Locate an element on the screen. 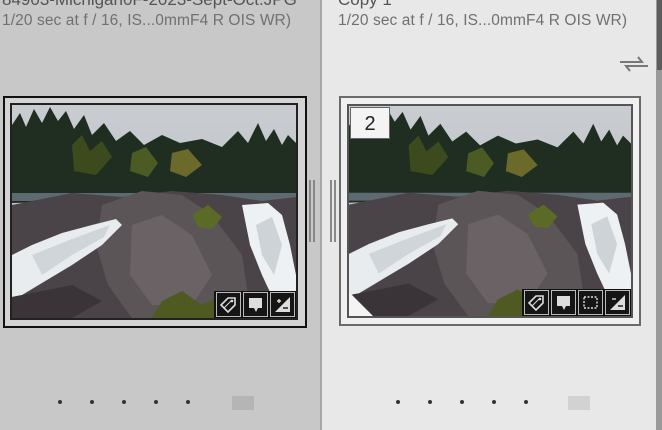 Image resolution: width=662 pixels, height=430 pixels. sync-arrows-icon is located at coordinates (634, 64).